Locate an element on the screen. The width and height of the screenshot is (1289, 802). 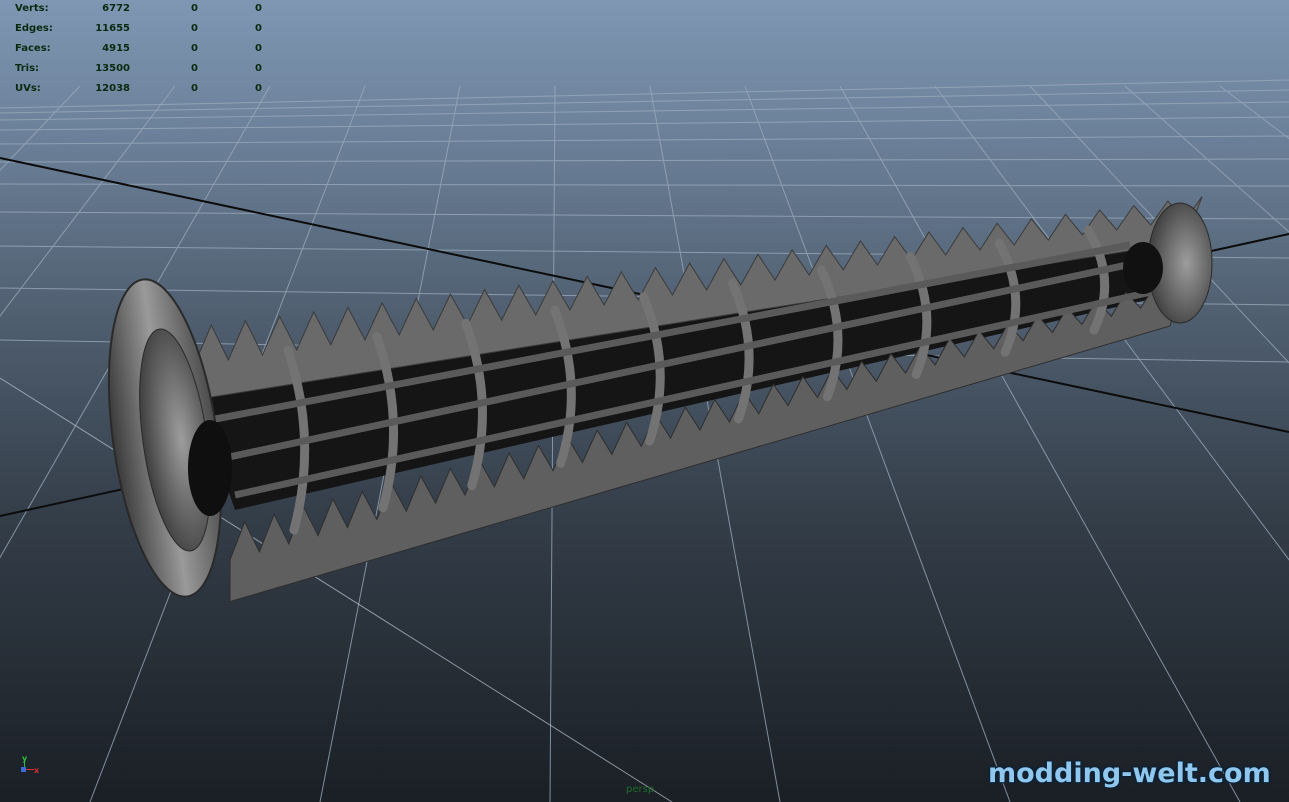
hud-stat-label: Faces: is located at coordinates (33, 48).